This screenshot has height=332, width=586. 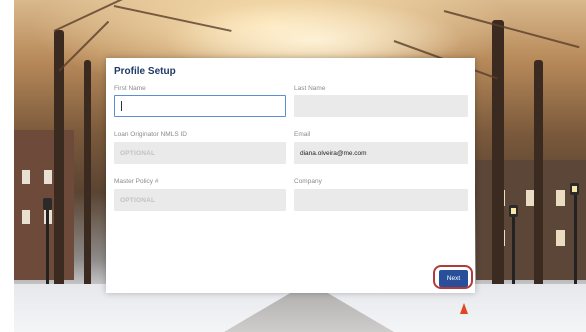 What do you see at coordinates (308, 181) in the screenshot?
I see `company-label: Company` at bounding box center [308, 181].